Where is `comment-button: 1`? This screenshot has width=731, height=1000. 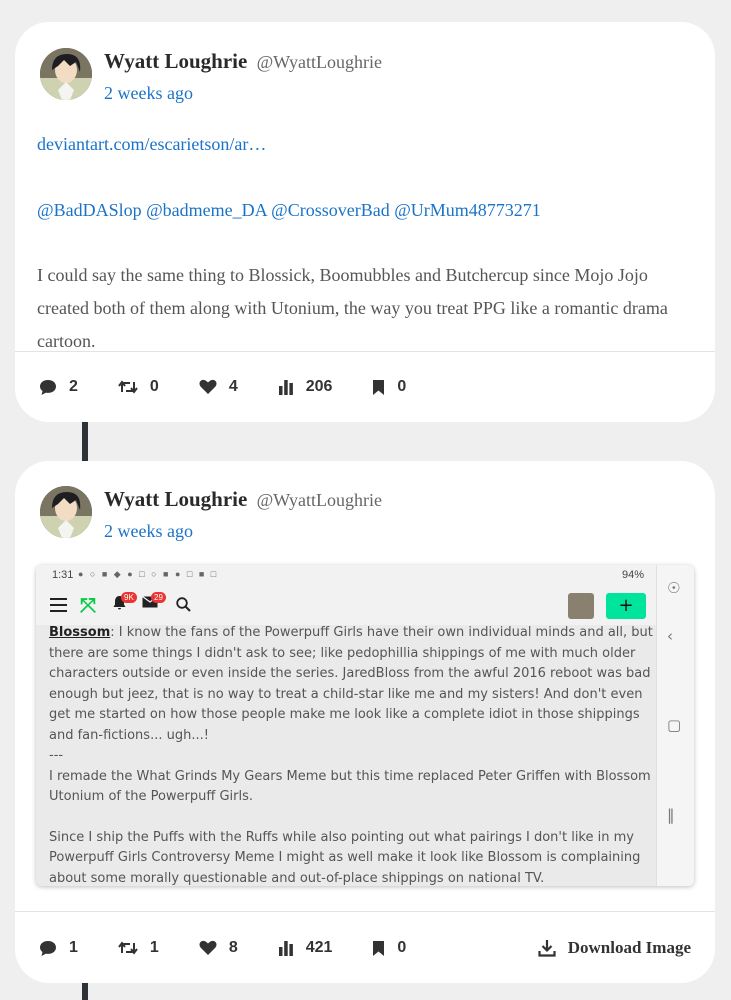 comment-button: 1 is located at coordinates (58, 948).